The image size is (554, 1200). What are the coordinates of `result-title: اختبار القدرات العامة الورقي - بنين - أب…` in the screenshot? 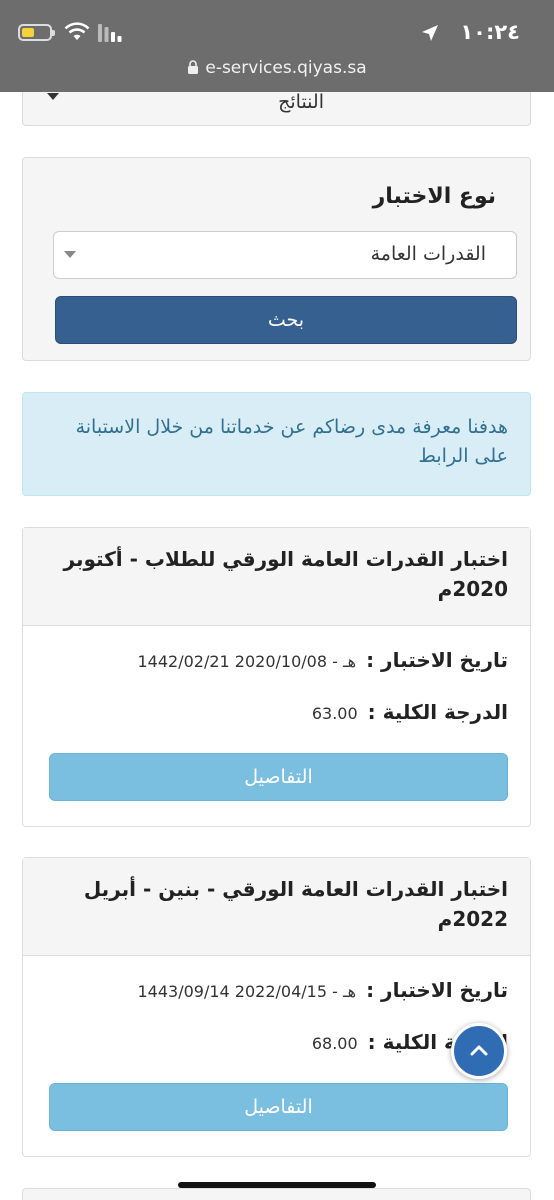 It's located at (295, 904).